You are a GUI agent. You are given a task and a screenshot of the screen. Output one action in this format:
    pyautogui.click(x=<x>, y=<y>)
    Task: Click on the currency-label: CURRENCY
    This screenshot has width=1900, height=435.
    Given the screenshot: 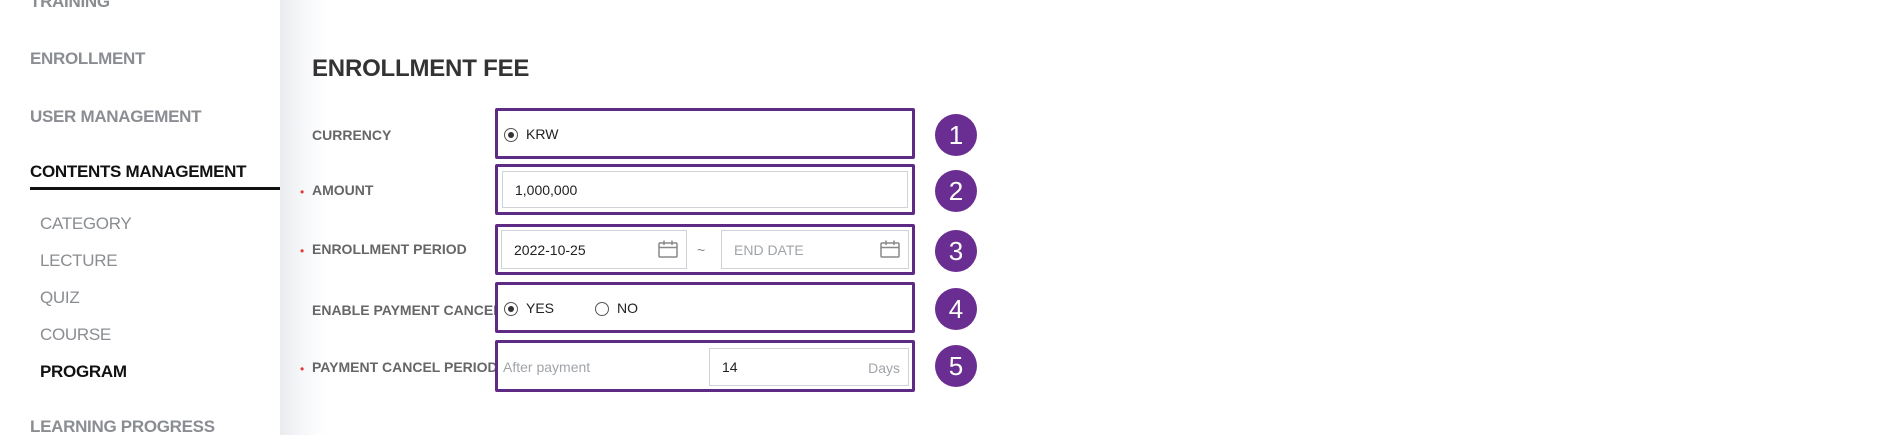 What is the action you would take?
    pyautogui.click(x=352, y=135)
    